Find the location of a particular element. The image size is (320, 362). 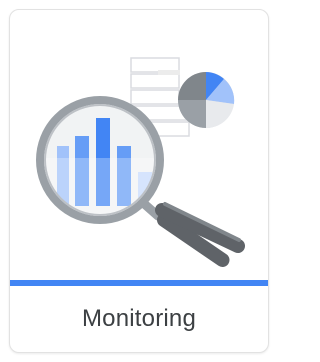

magnifier-handle-graphic is located at coordinates (190, 232).